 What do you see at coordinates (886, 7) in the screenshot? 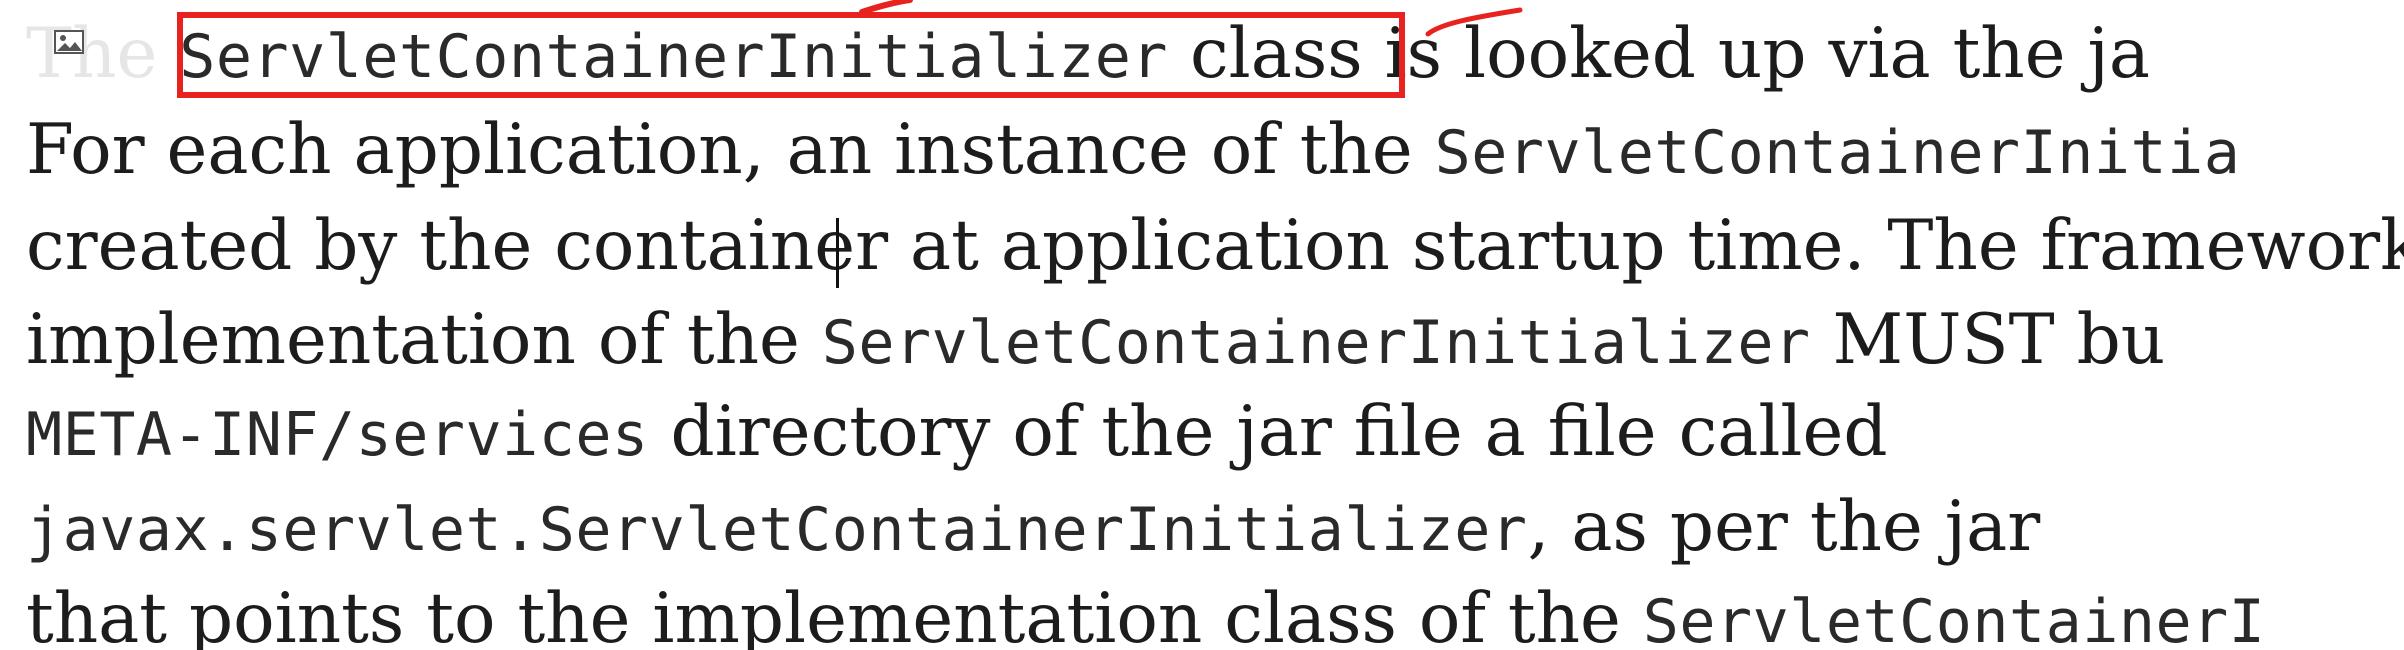
I see `pen-stroke-top` at bounding box center [886, 7].